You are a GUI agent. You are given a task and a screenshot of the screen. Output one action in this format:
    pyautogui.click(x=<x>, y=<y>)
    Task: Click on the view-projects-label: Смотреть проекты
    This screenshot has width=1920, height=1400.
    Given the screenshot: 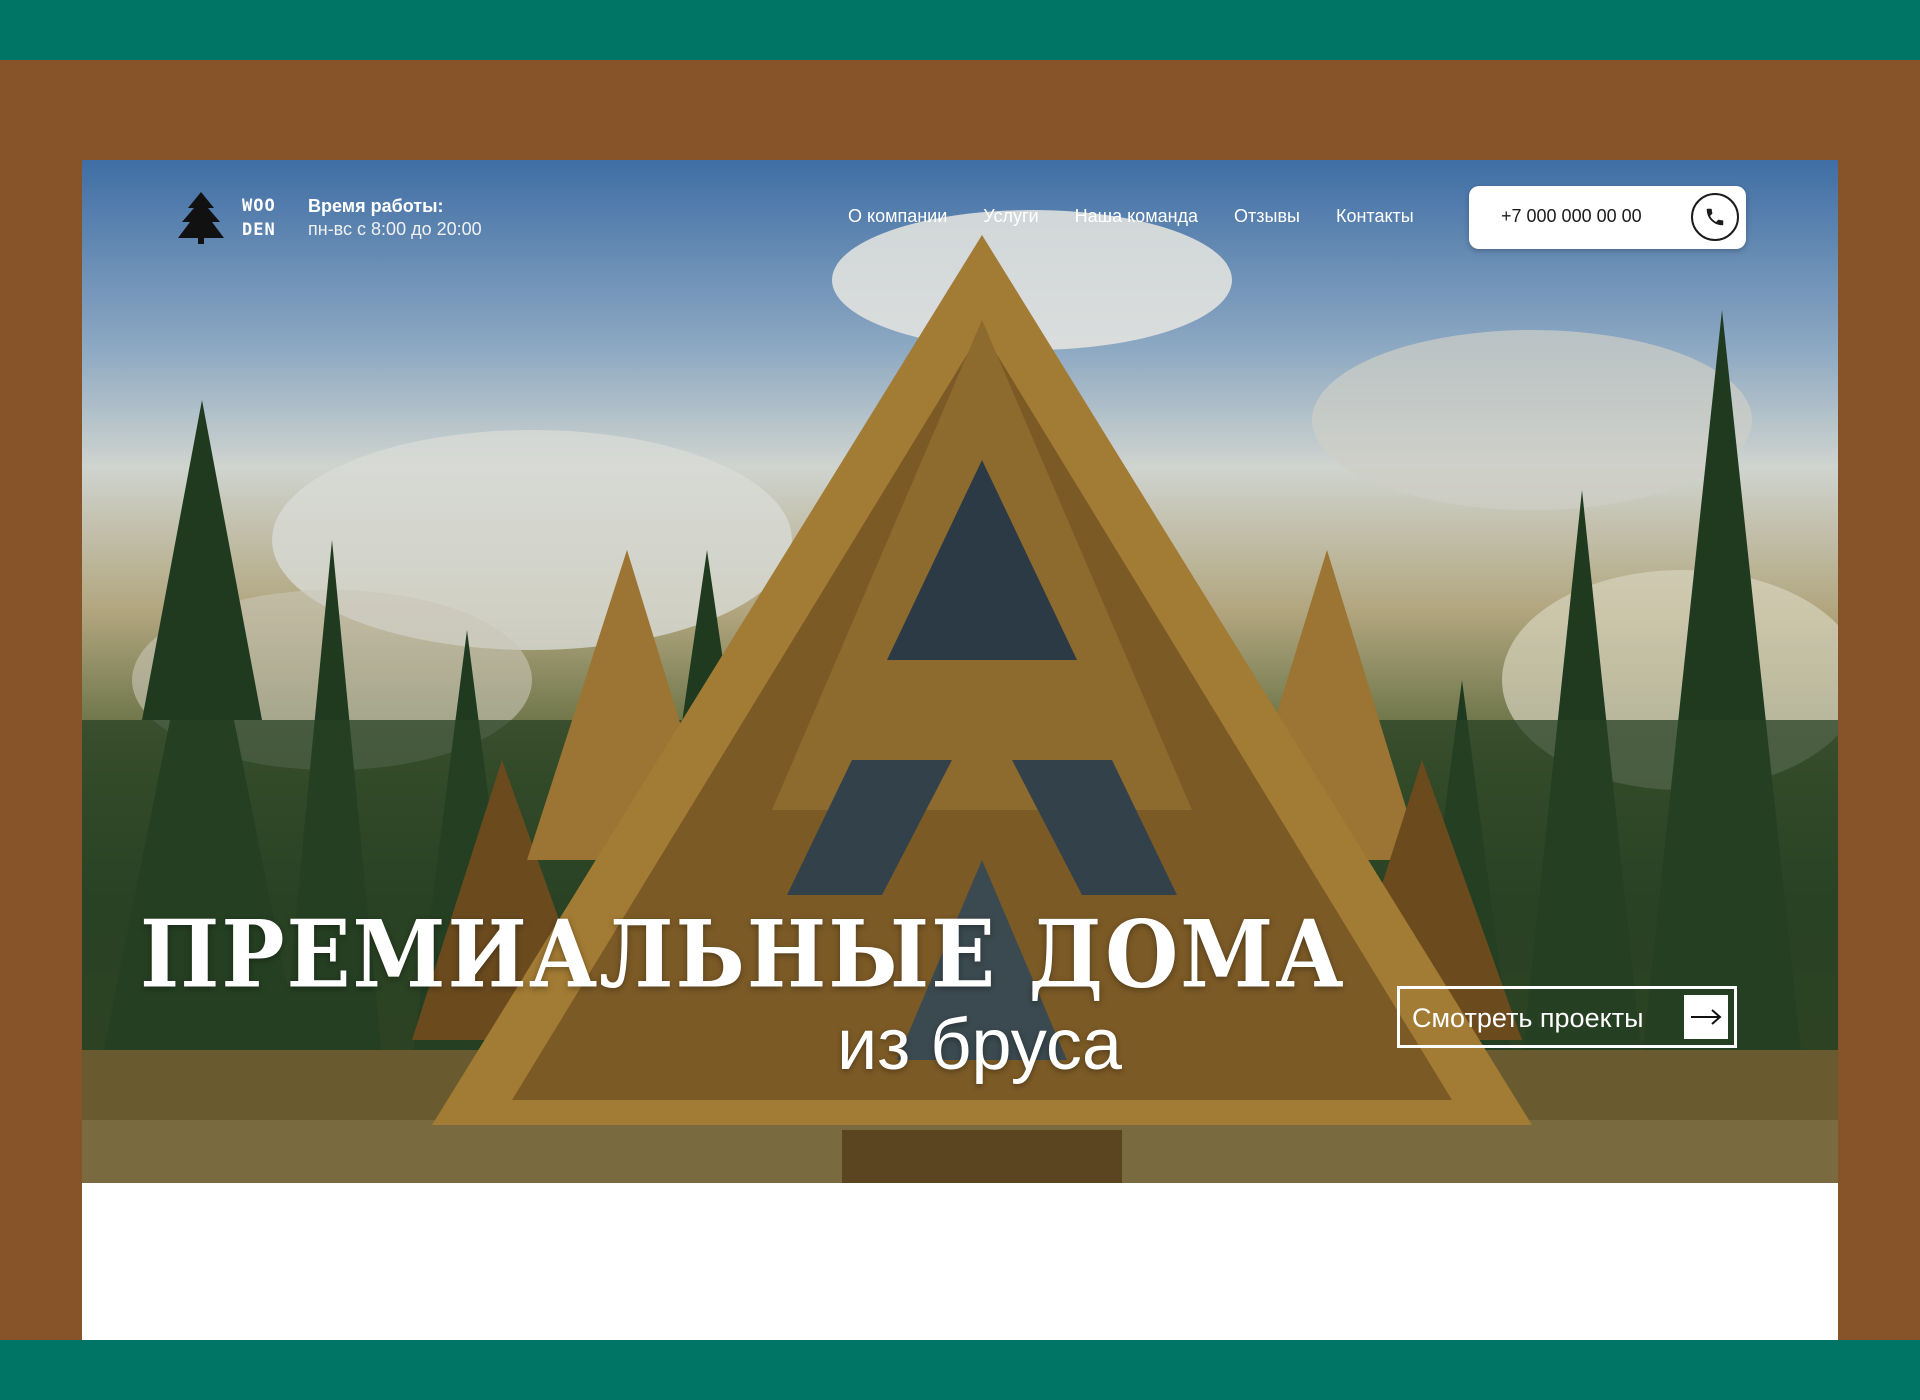 What is the action you would take?
    pyautogui.click(x=1528, y=1018)
    